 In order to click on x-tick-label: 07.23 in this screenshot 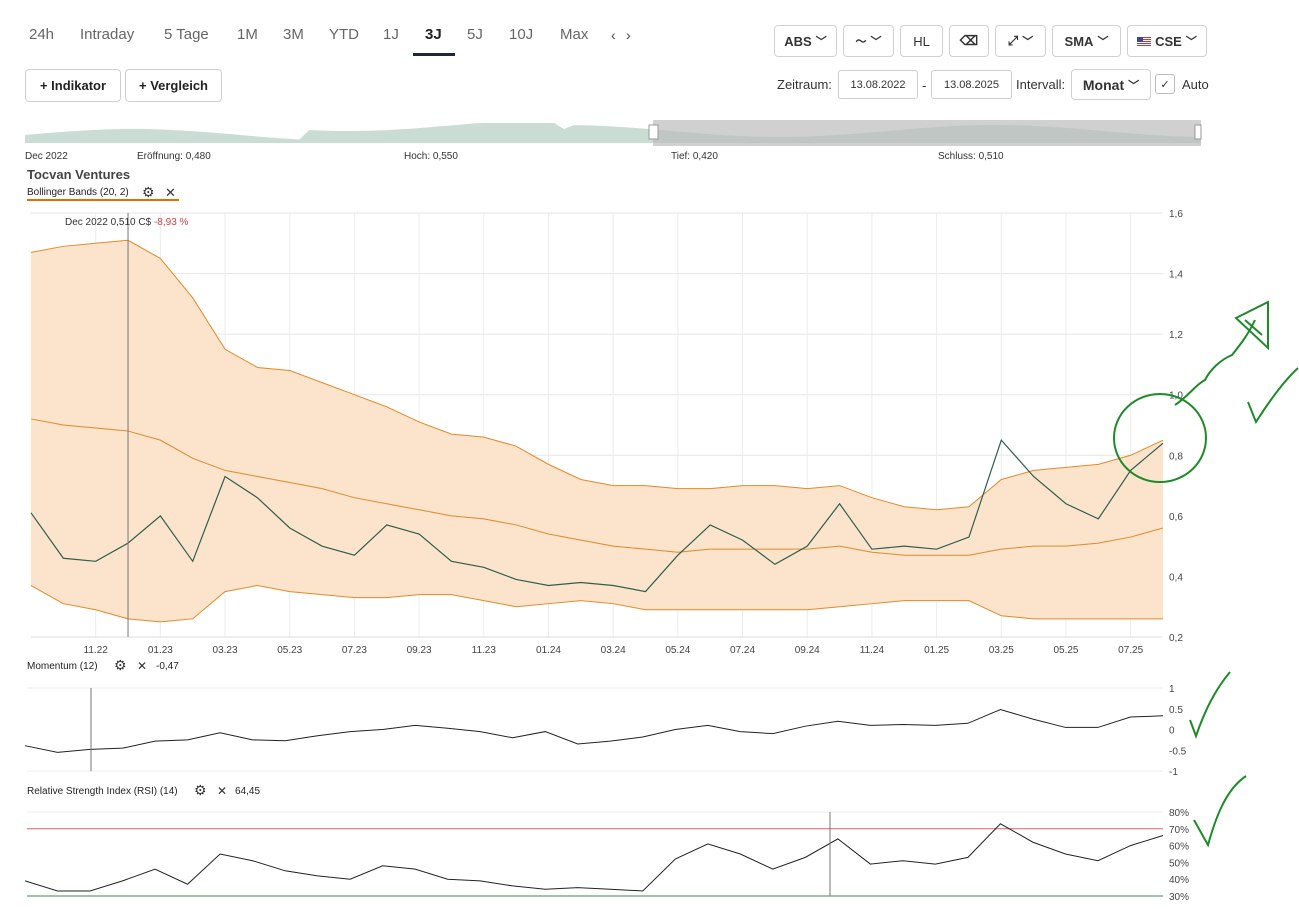, I will do `click(354, 650)`.